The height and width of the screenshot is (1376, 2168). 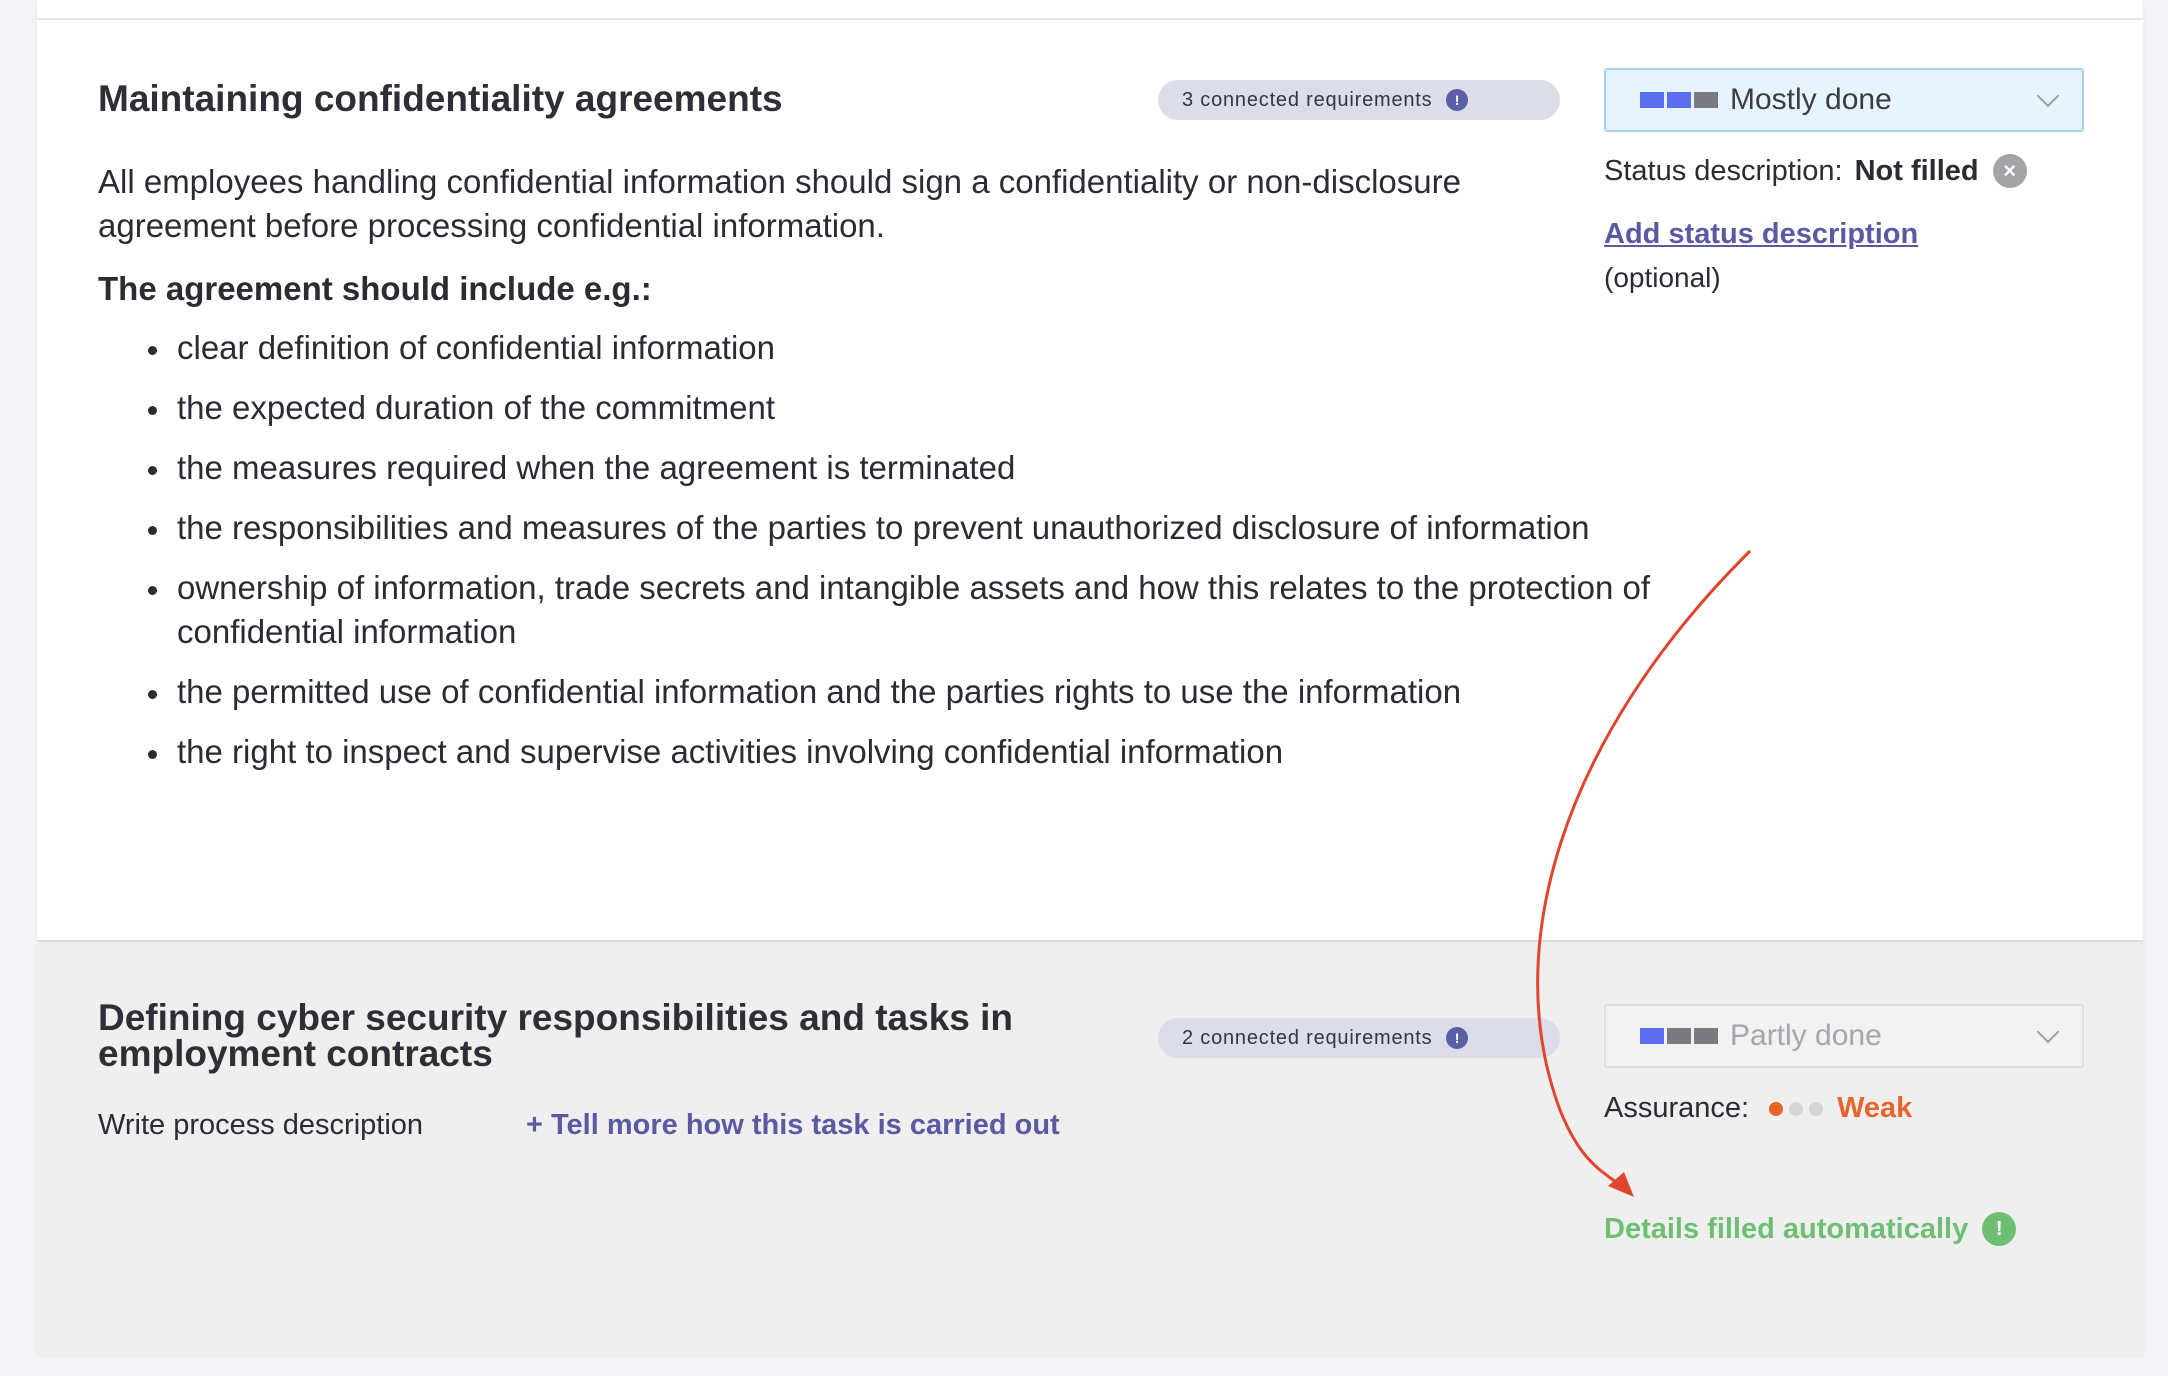 I want to click on task-type-label: Write process description, so click(x=261, y=1125).